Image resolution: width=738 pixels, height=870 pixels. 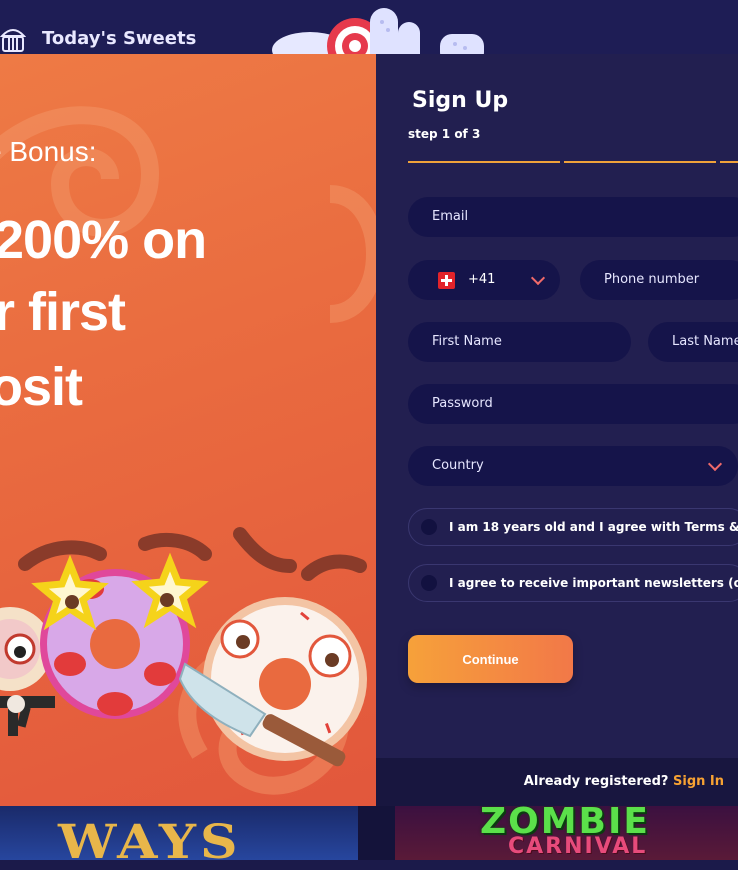 I want to click on sign-in-link: Sign In, so click(x=698, y=781).